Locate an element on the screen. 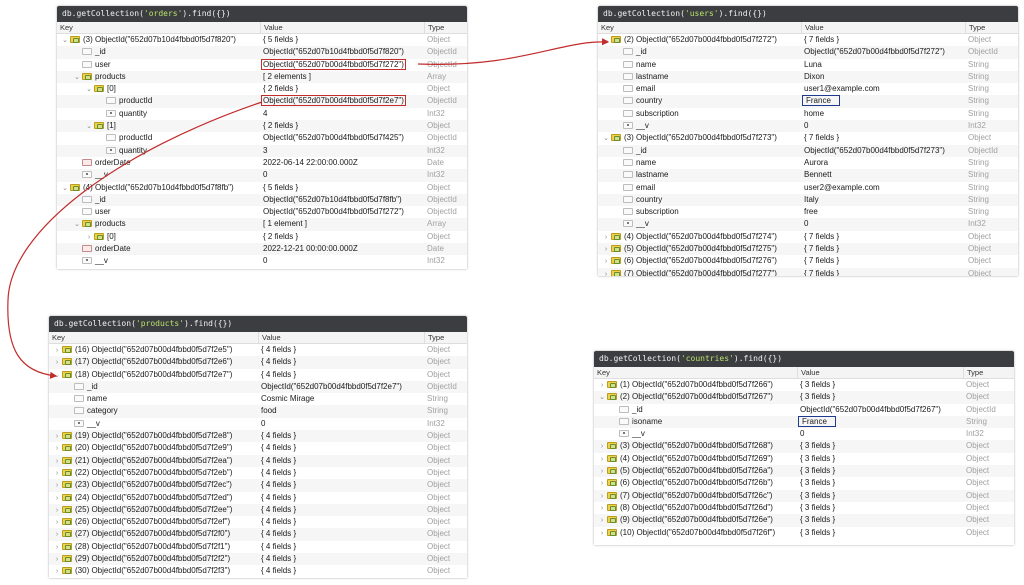 The width and height of the screenshot is (1024, 585). tree-row: email user2@example.com String is located at coordinates (808, 188).